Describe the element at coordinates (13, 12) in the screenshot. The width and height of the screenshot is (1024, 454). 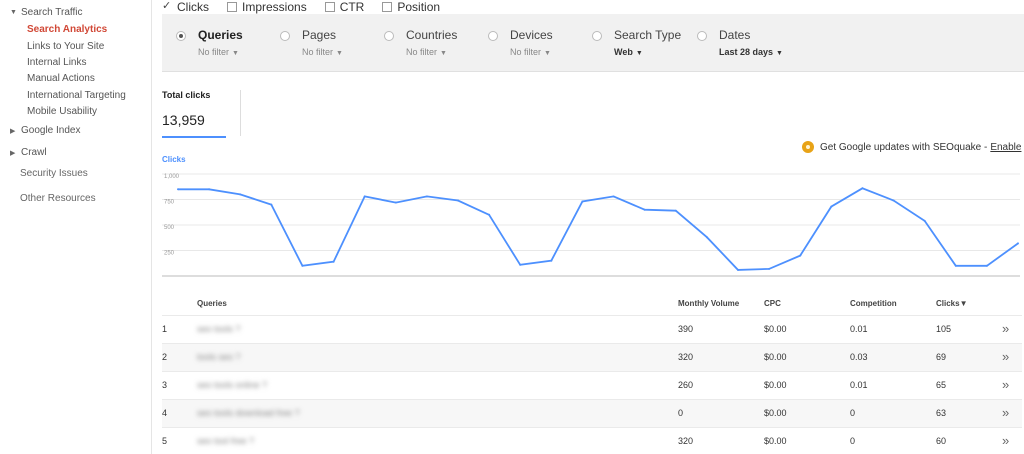
I see `chevron-down-icon: ▼` at that location.